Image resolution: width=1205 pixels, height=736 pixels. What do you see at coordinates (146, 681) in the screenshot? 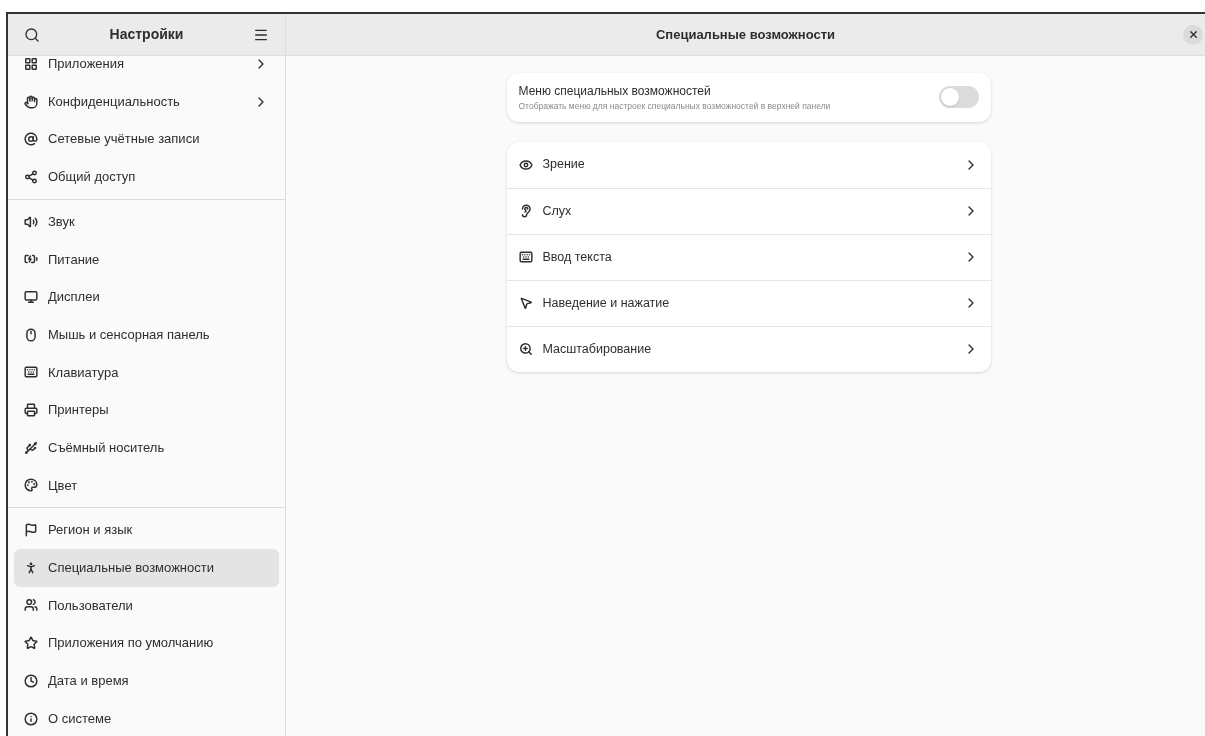
I see `sidebar-item: Дата и время` at bounding box center [146, 681].